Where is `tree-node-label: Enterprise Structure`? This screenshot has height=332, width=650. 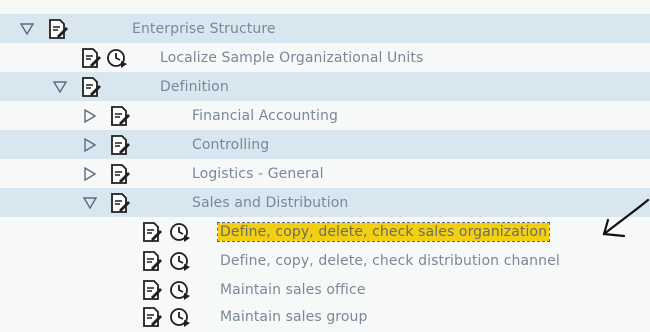 tree-node-label: Enterprise Structure is located at coordinates (204, 29).